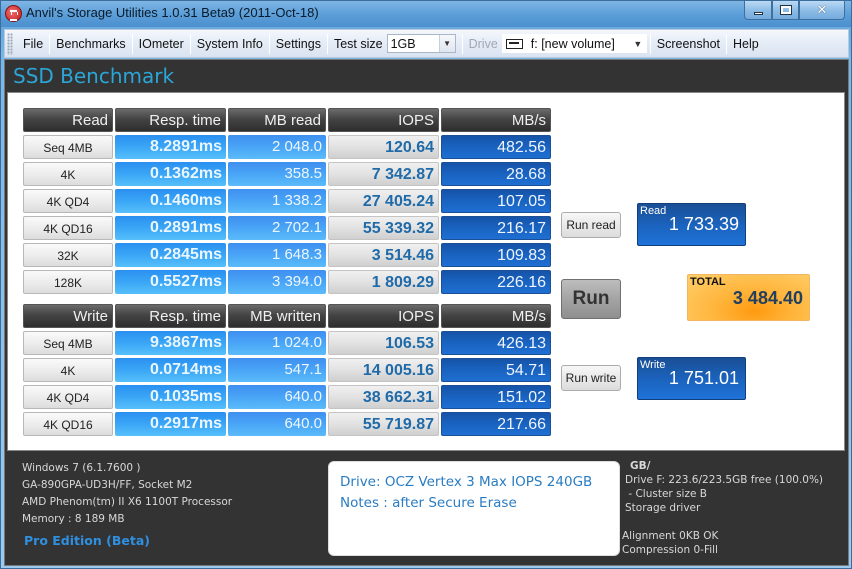 This screenshot has height=569, width=852. What do you see at coordinates (496, 282) in the screenshot?
I see `result-cell-mbs: 226.16` at bounding box center [496, 282].